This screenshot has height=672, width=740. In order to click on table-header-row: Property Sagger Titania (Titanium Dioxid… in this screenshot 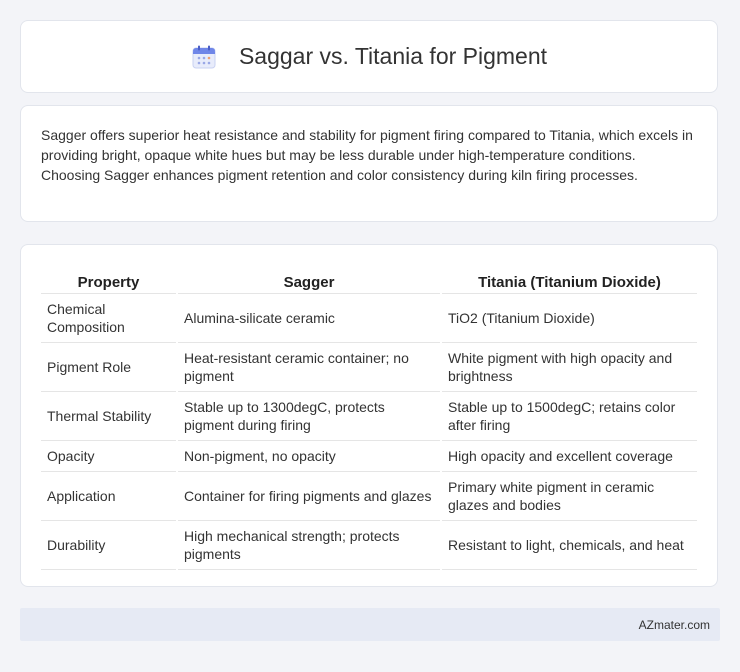, I will do `click(369, 279)`.